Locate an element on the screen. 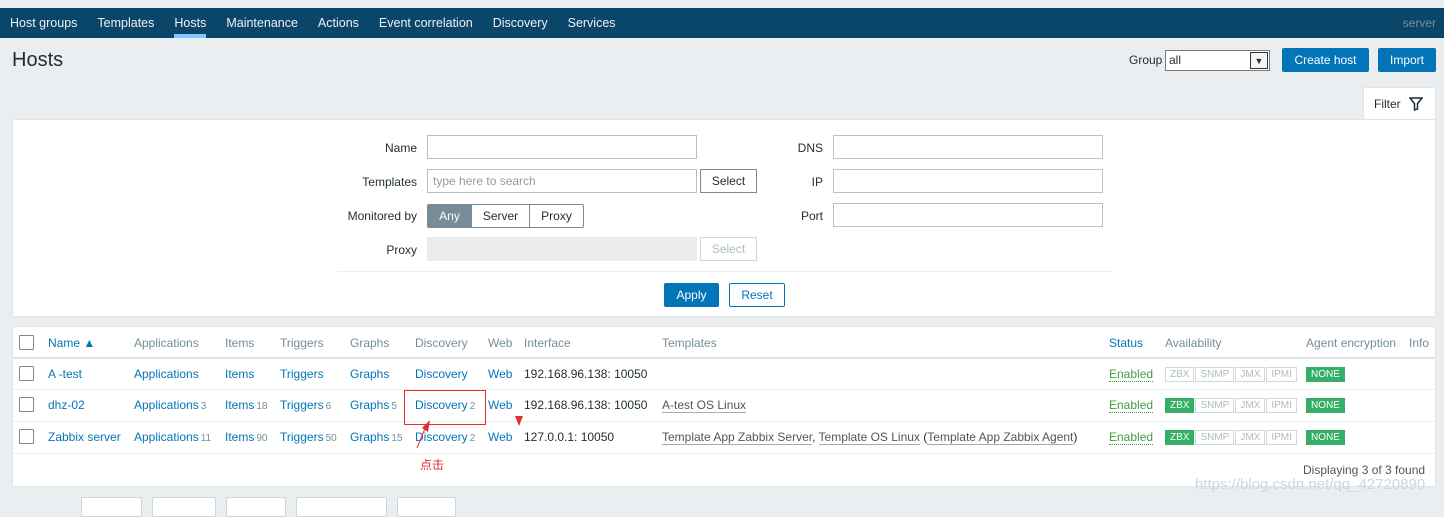 The image size is (1444, 517). nav-actions: Actions is located at coordinates (338, 23).